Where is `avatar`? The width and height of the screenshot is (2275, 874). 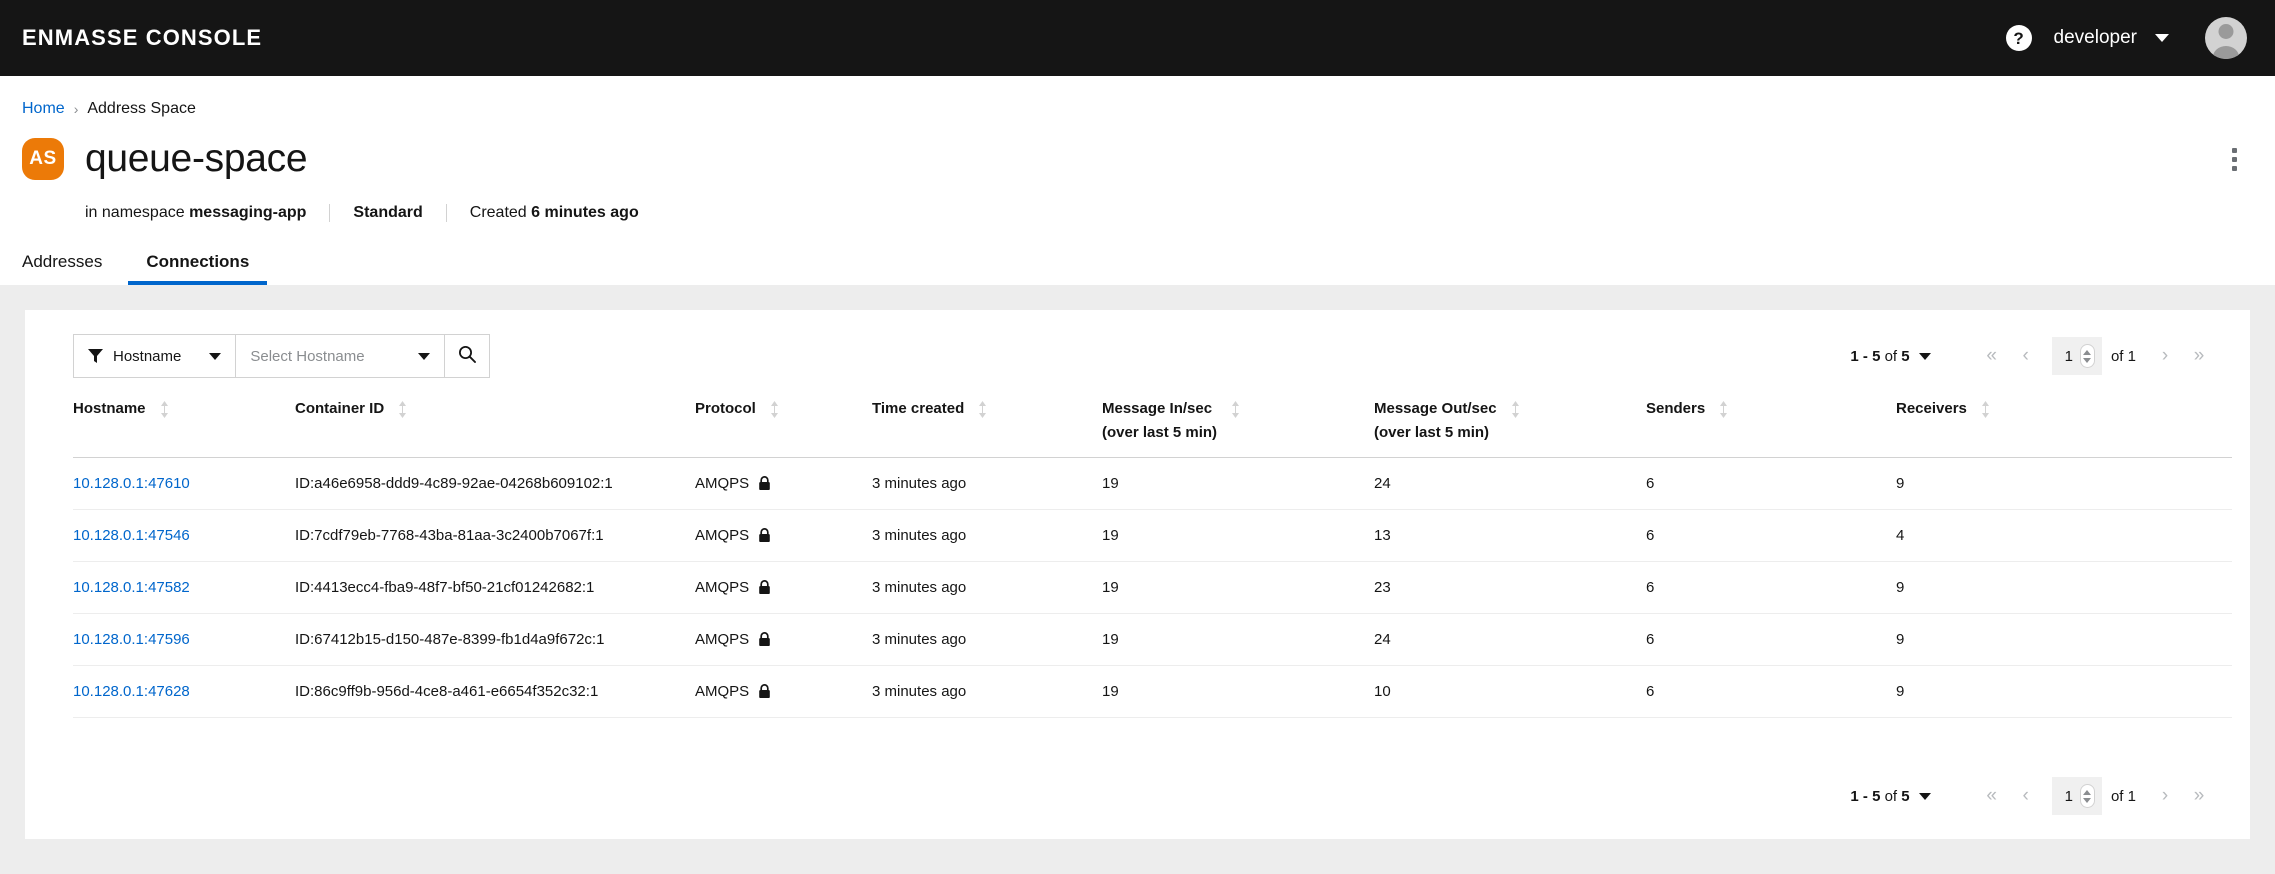
avatar is located at coordinates (2226, 38).